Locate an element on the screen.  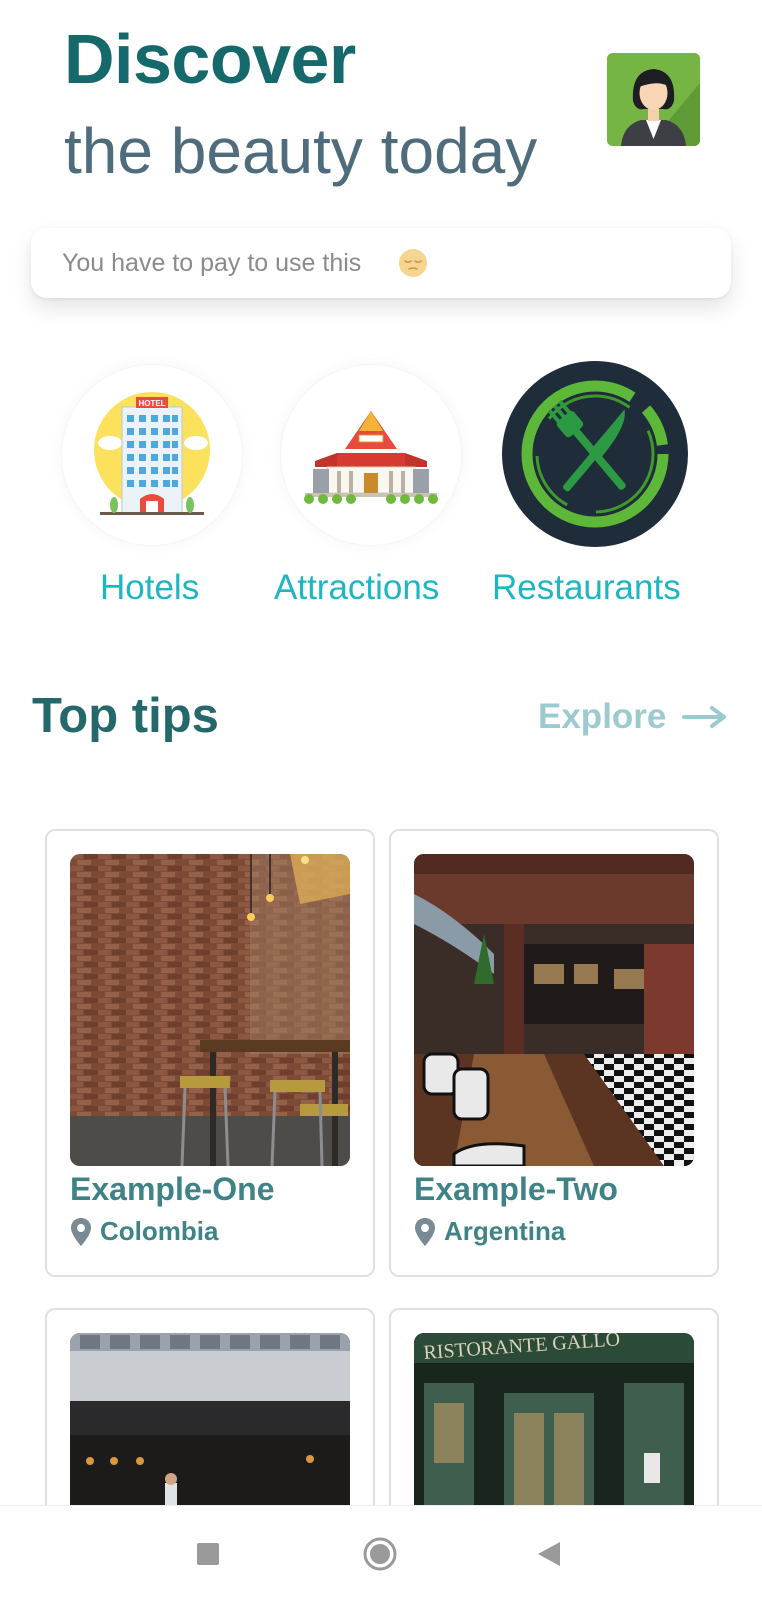
explore-label: Explore is located at coordinates (602, 716).